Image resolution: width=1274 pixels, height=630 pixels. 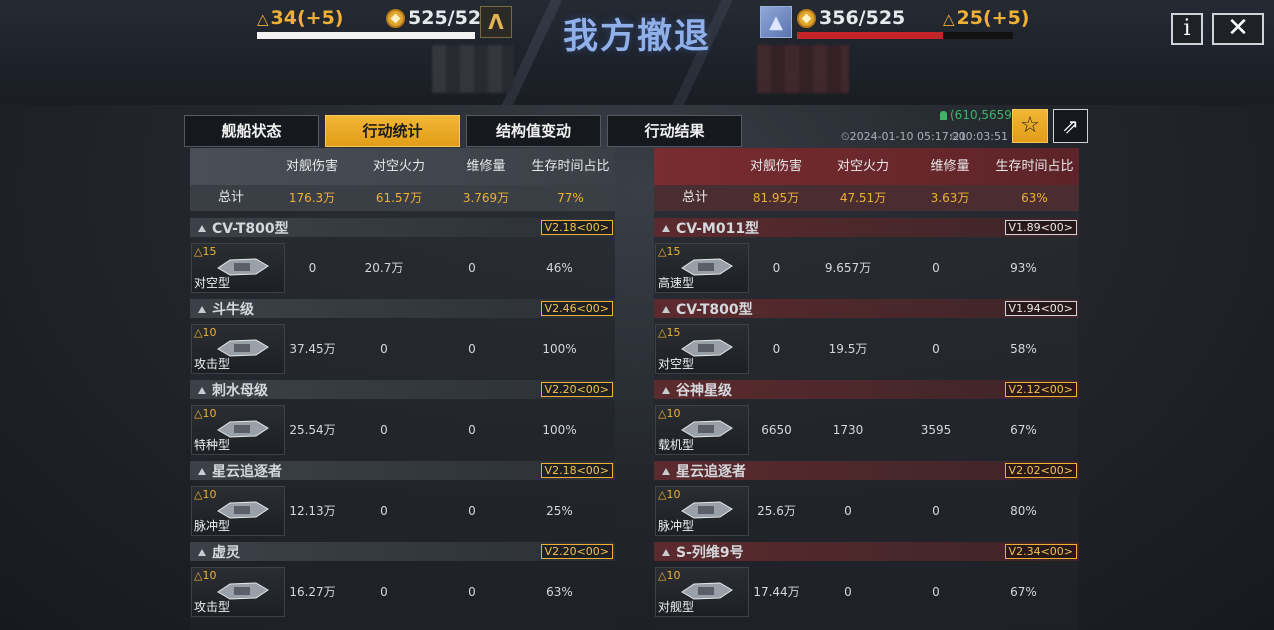 I want to click on ship-role: 载机型, so click(x=676, y=444).